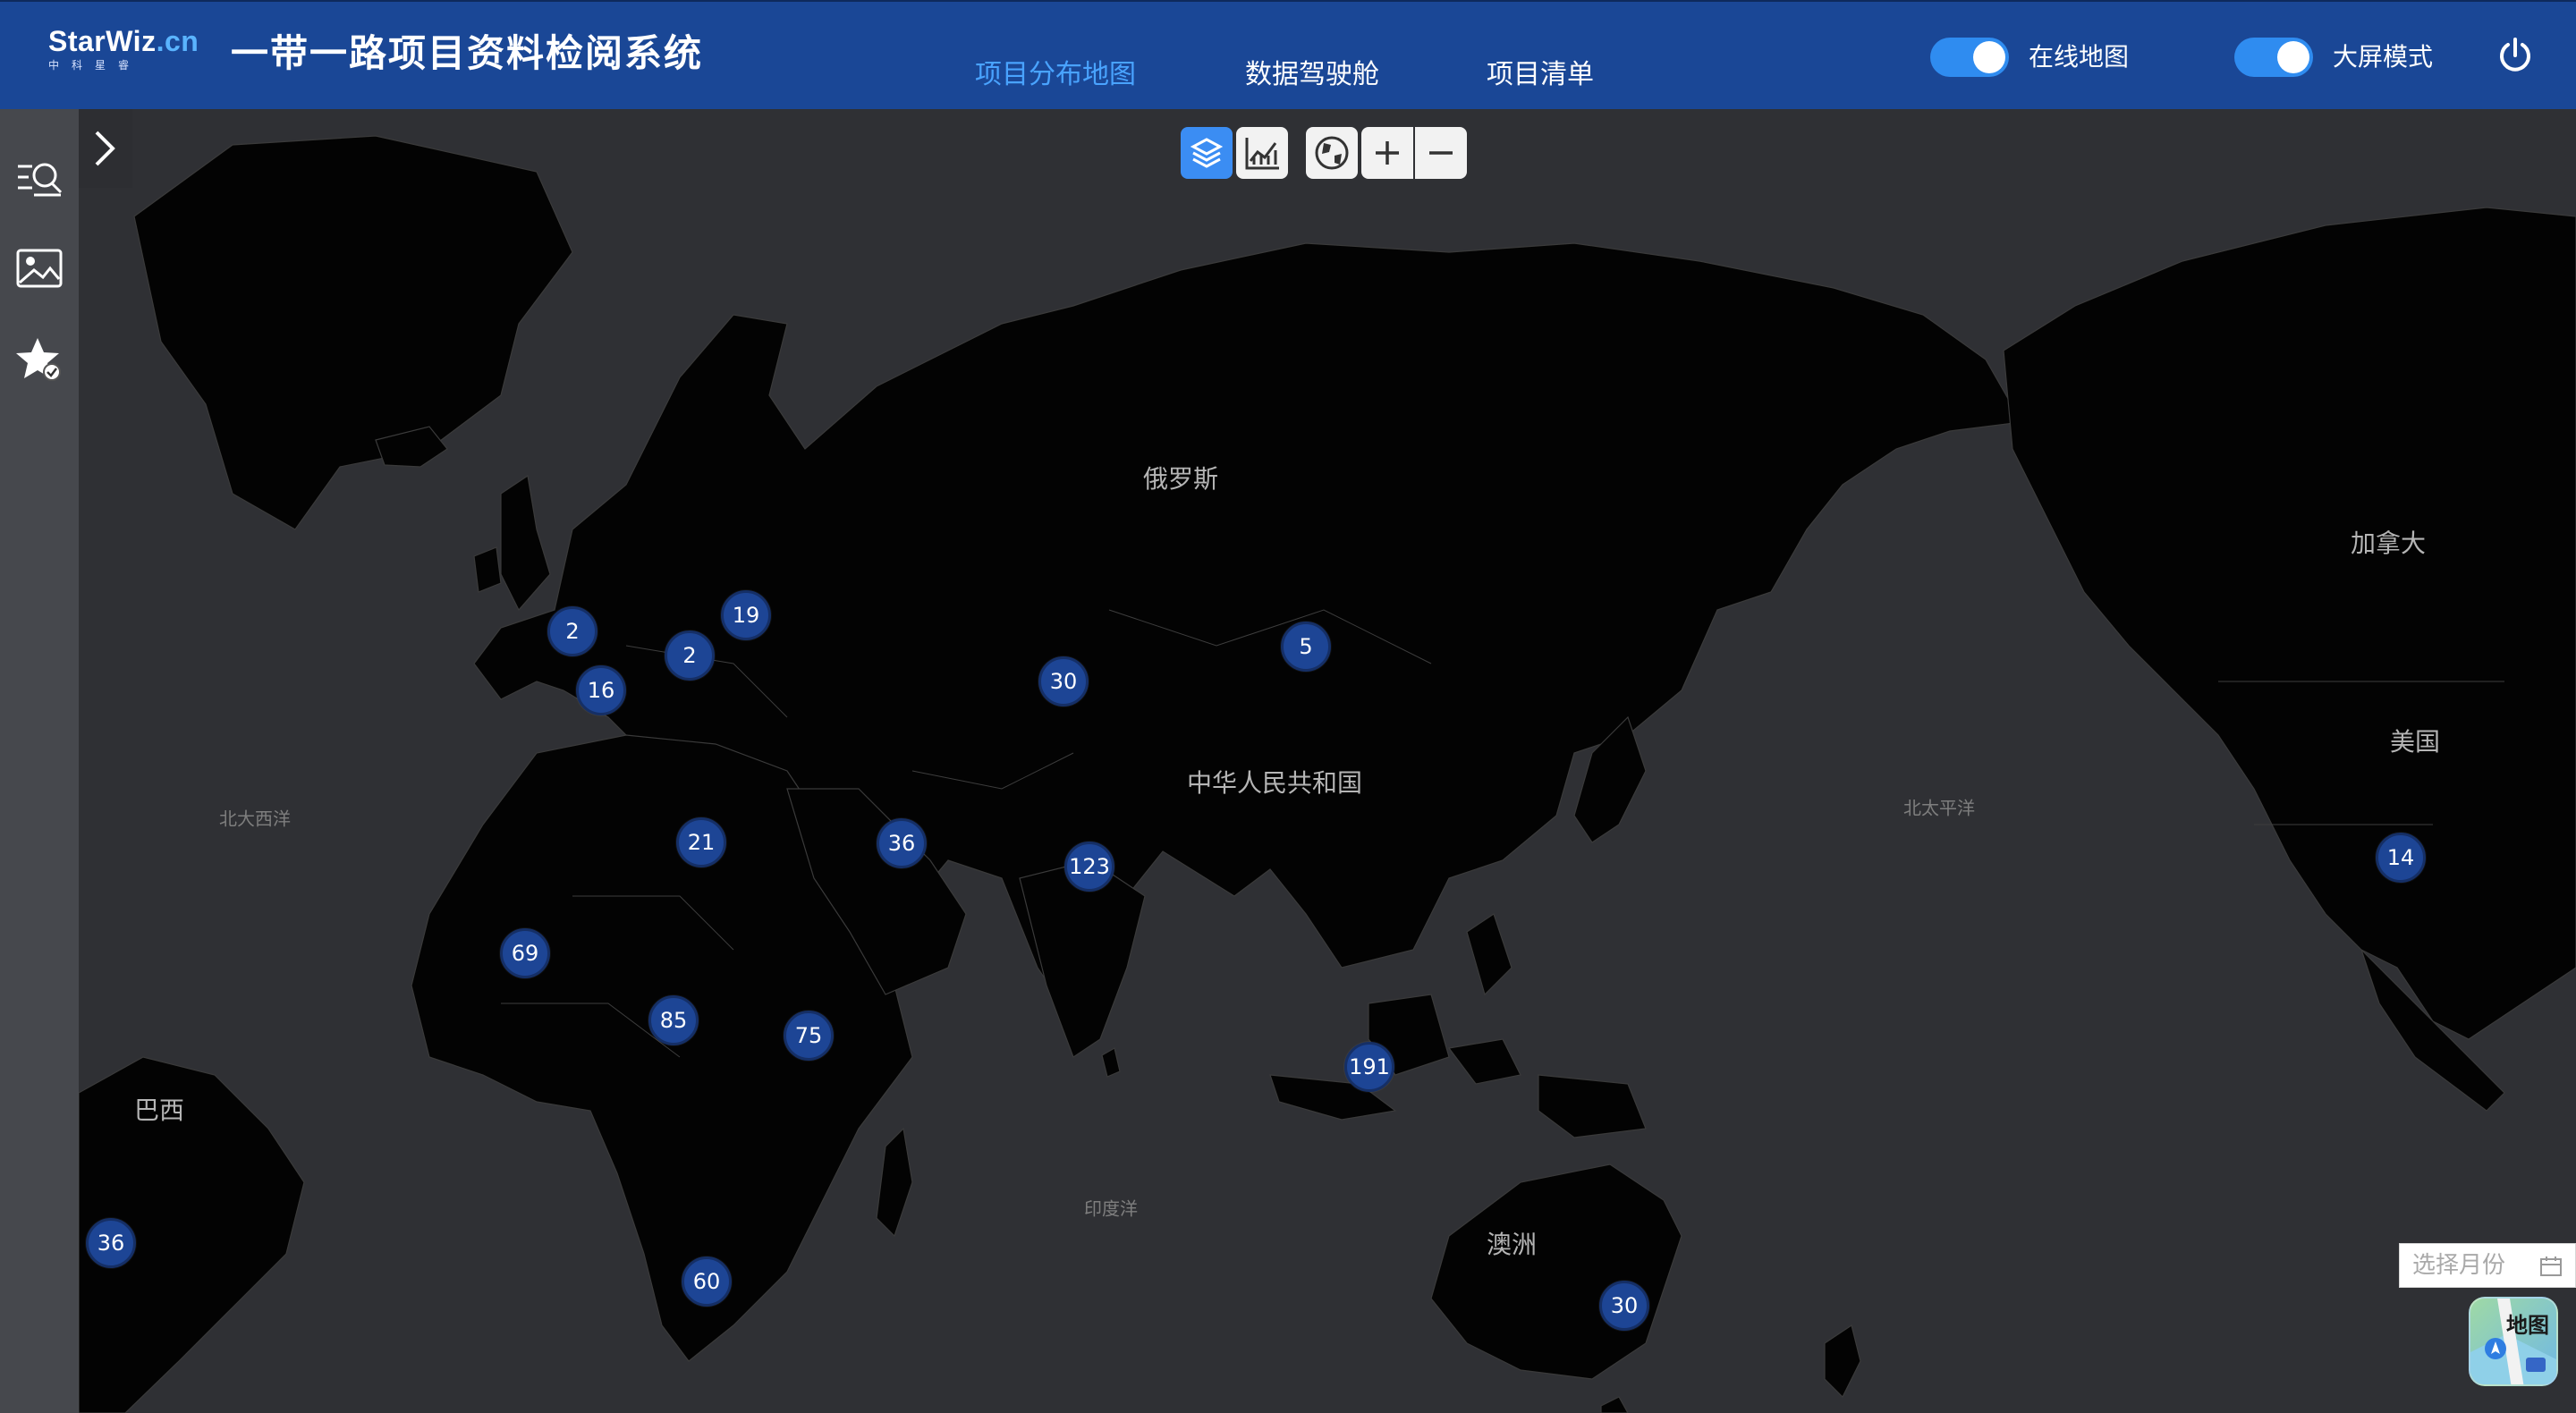 The image size is (2576, 1413). I want to click on project-cluster-marker: 191, so click(1369, 1067).